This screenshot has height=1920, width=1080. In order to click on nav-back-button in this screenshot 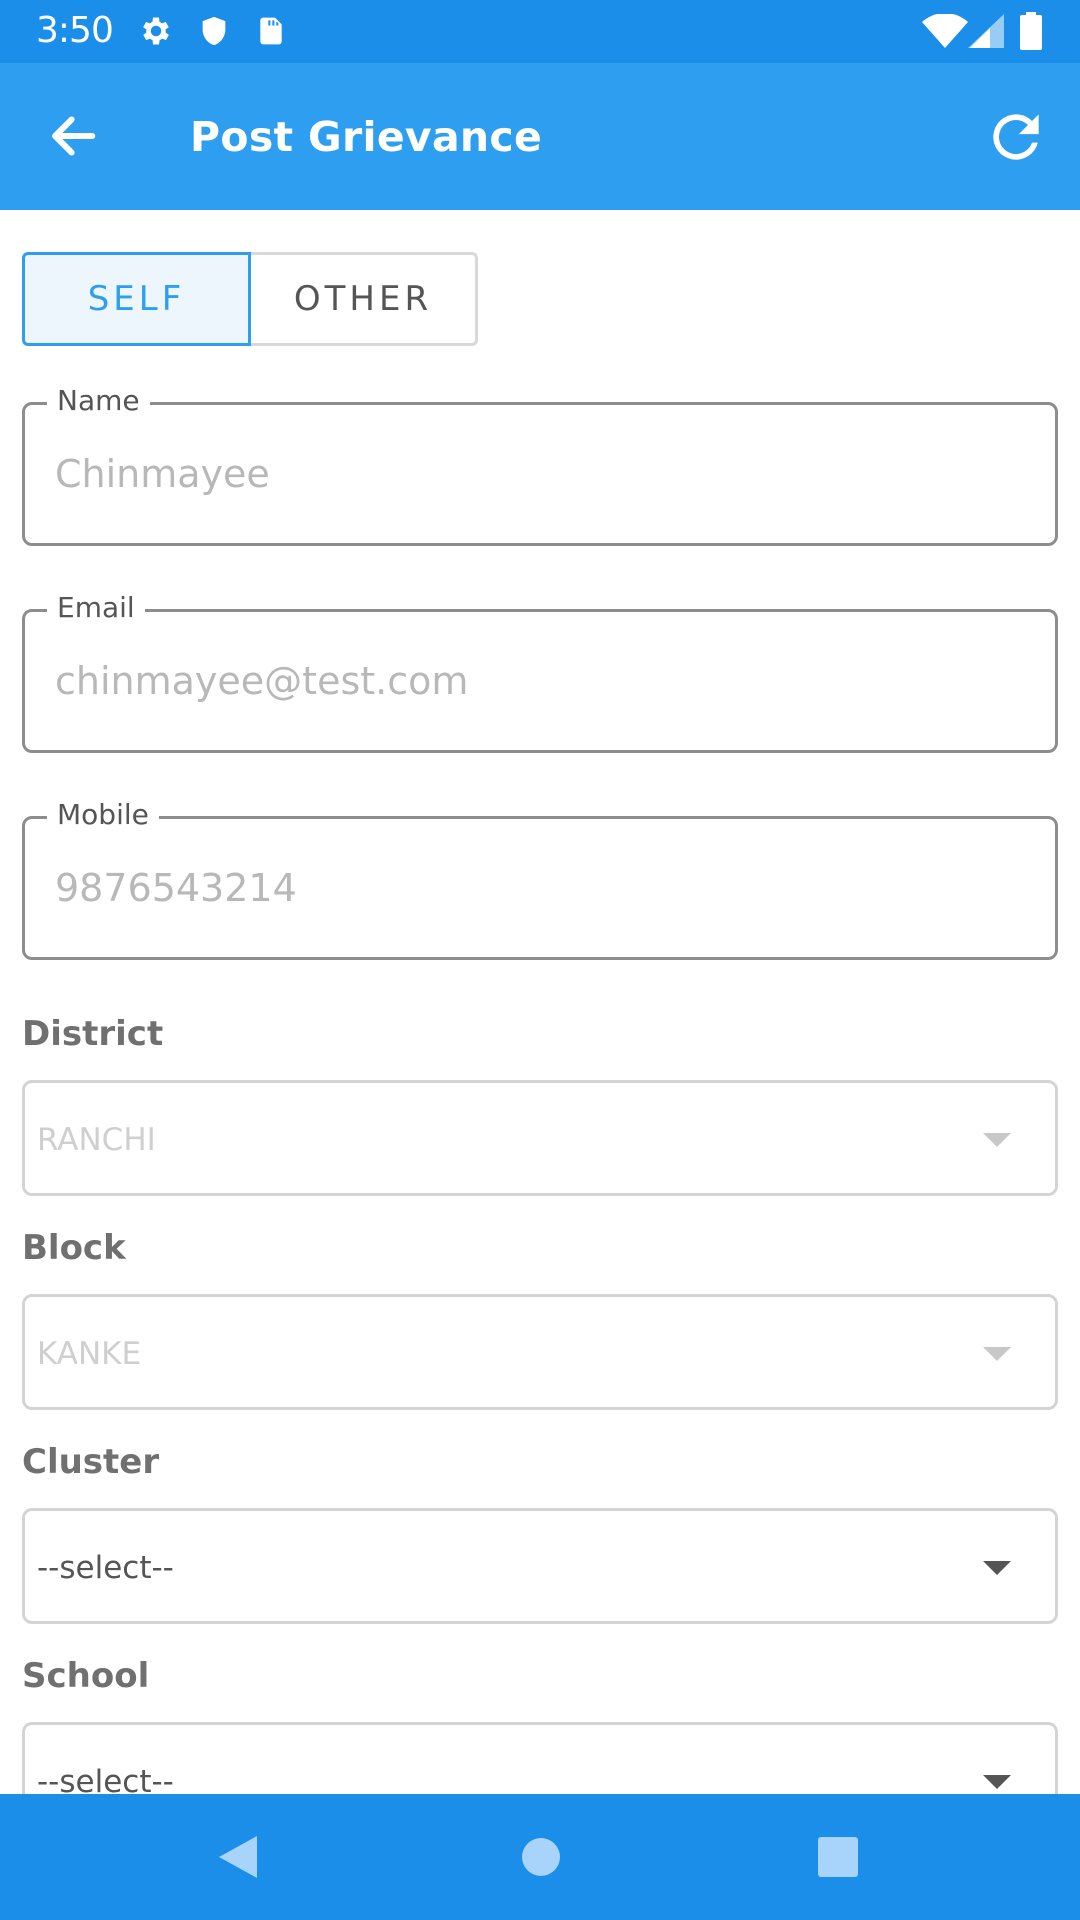, I will do `click(238, 1857)`.